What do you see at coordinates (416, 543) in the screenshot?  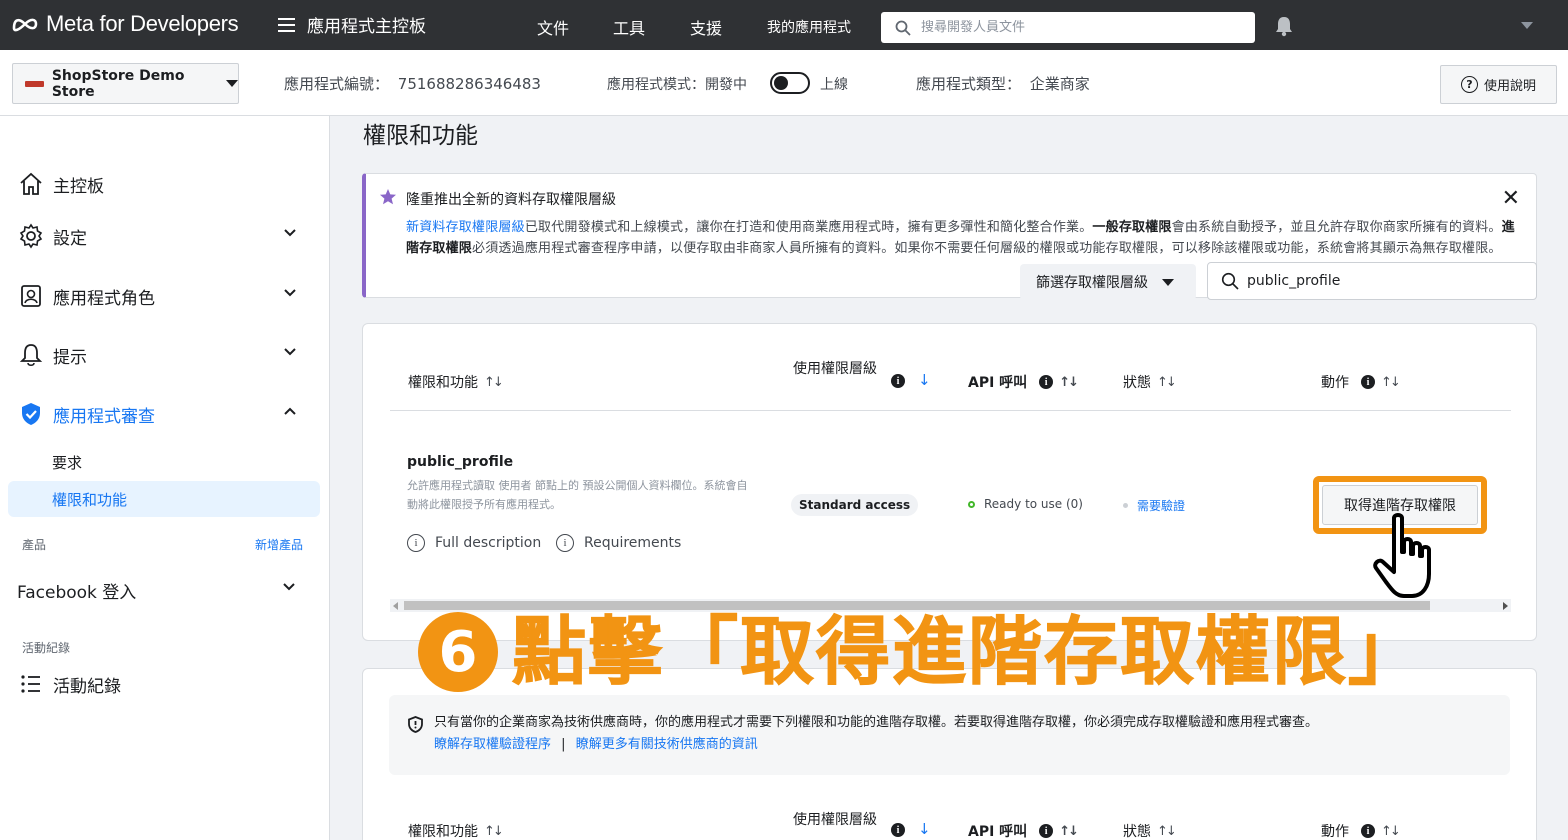 I see `info-circle-icon: i` at bounding box center [416, 543].